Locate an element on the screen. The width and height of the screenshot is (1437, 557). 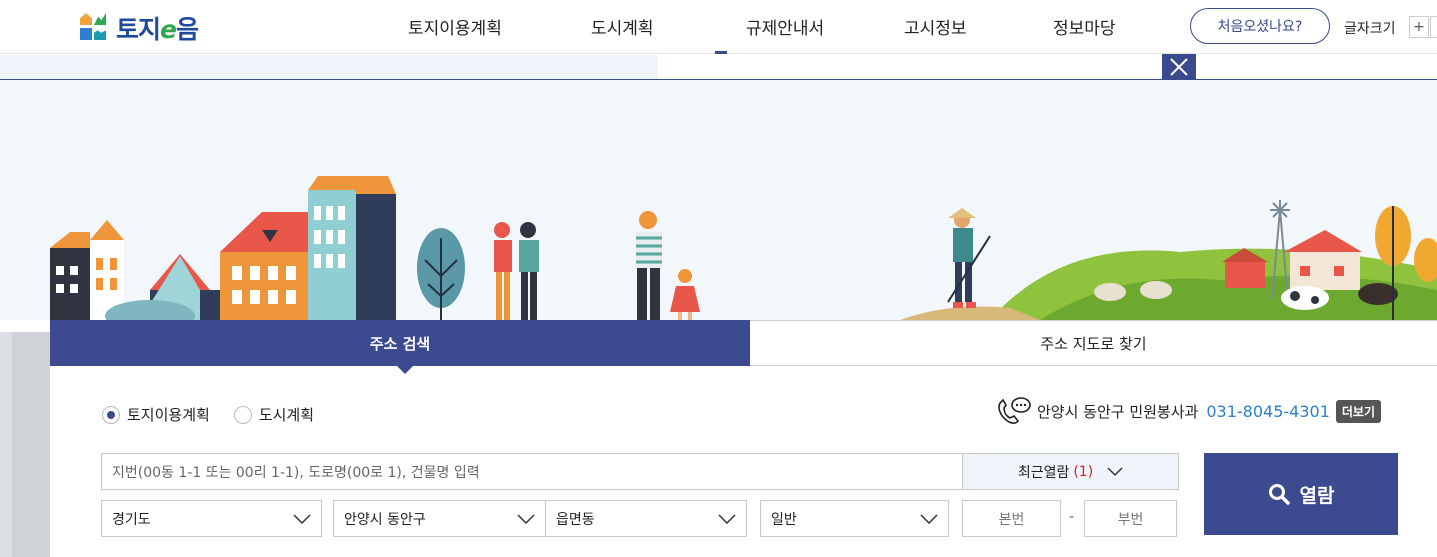
recent-view-dropdown: 최근열람 (1) is located at coordinates (1070, 471).